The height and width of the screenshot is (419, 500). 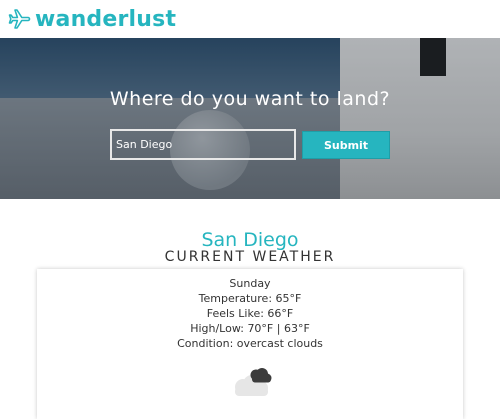 I want to click on destination-input, so click(x=203, y=144).